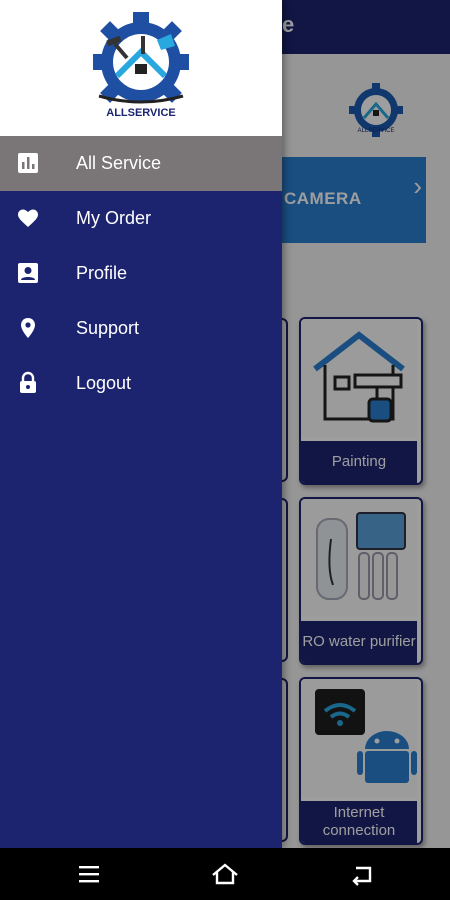 The width and height of the screenshot is (450, 900). Describe the element at coordinates (28, 273) in the screenshot. I see `account-box-icon` at that location.